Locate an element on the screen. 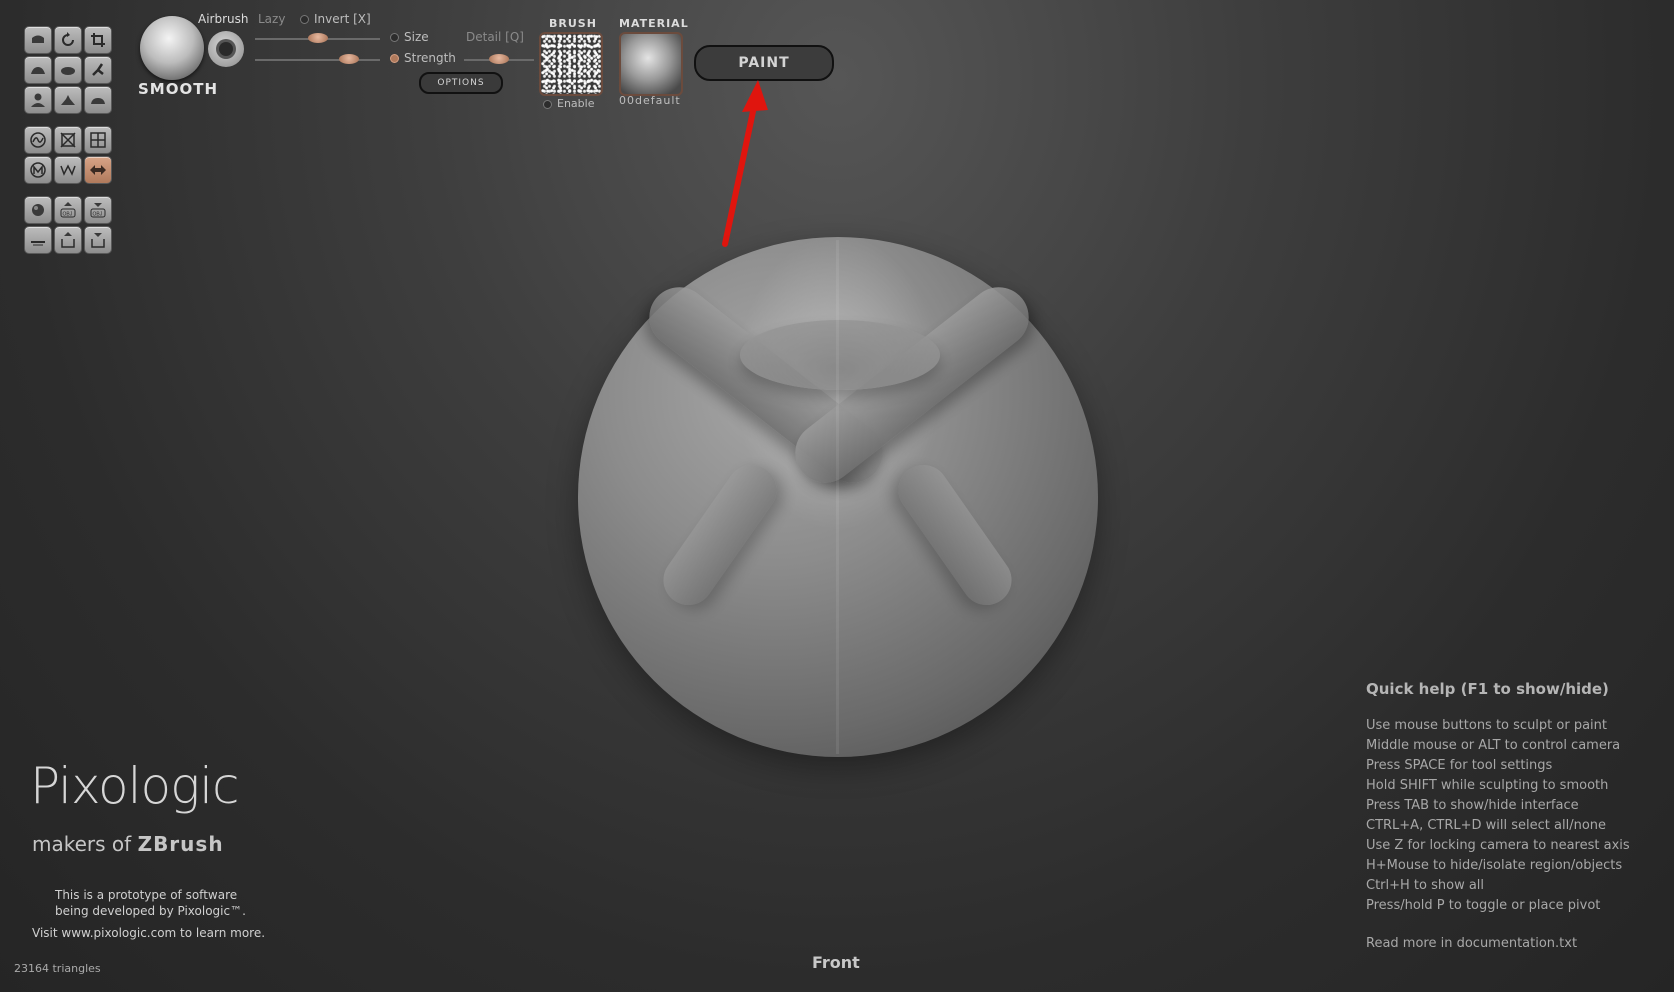 This screenshot has height=992, width=1674. logo-tagline: makers of ZBrush is located at coordinates (128, 844).